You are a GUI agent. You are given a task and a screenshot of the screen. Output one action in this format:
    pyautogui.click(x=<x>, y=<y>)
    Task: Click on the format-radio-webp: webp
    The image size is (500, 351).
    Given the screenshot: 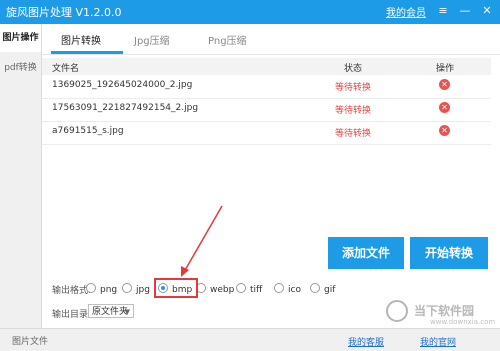 What is the action you would take?
    pyautogui.click(x=215, y=289)
    